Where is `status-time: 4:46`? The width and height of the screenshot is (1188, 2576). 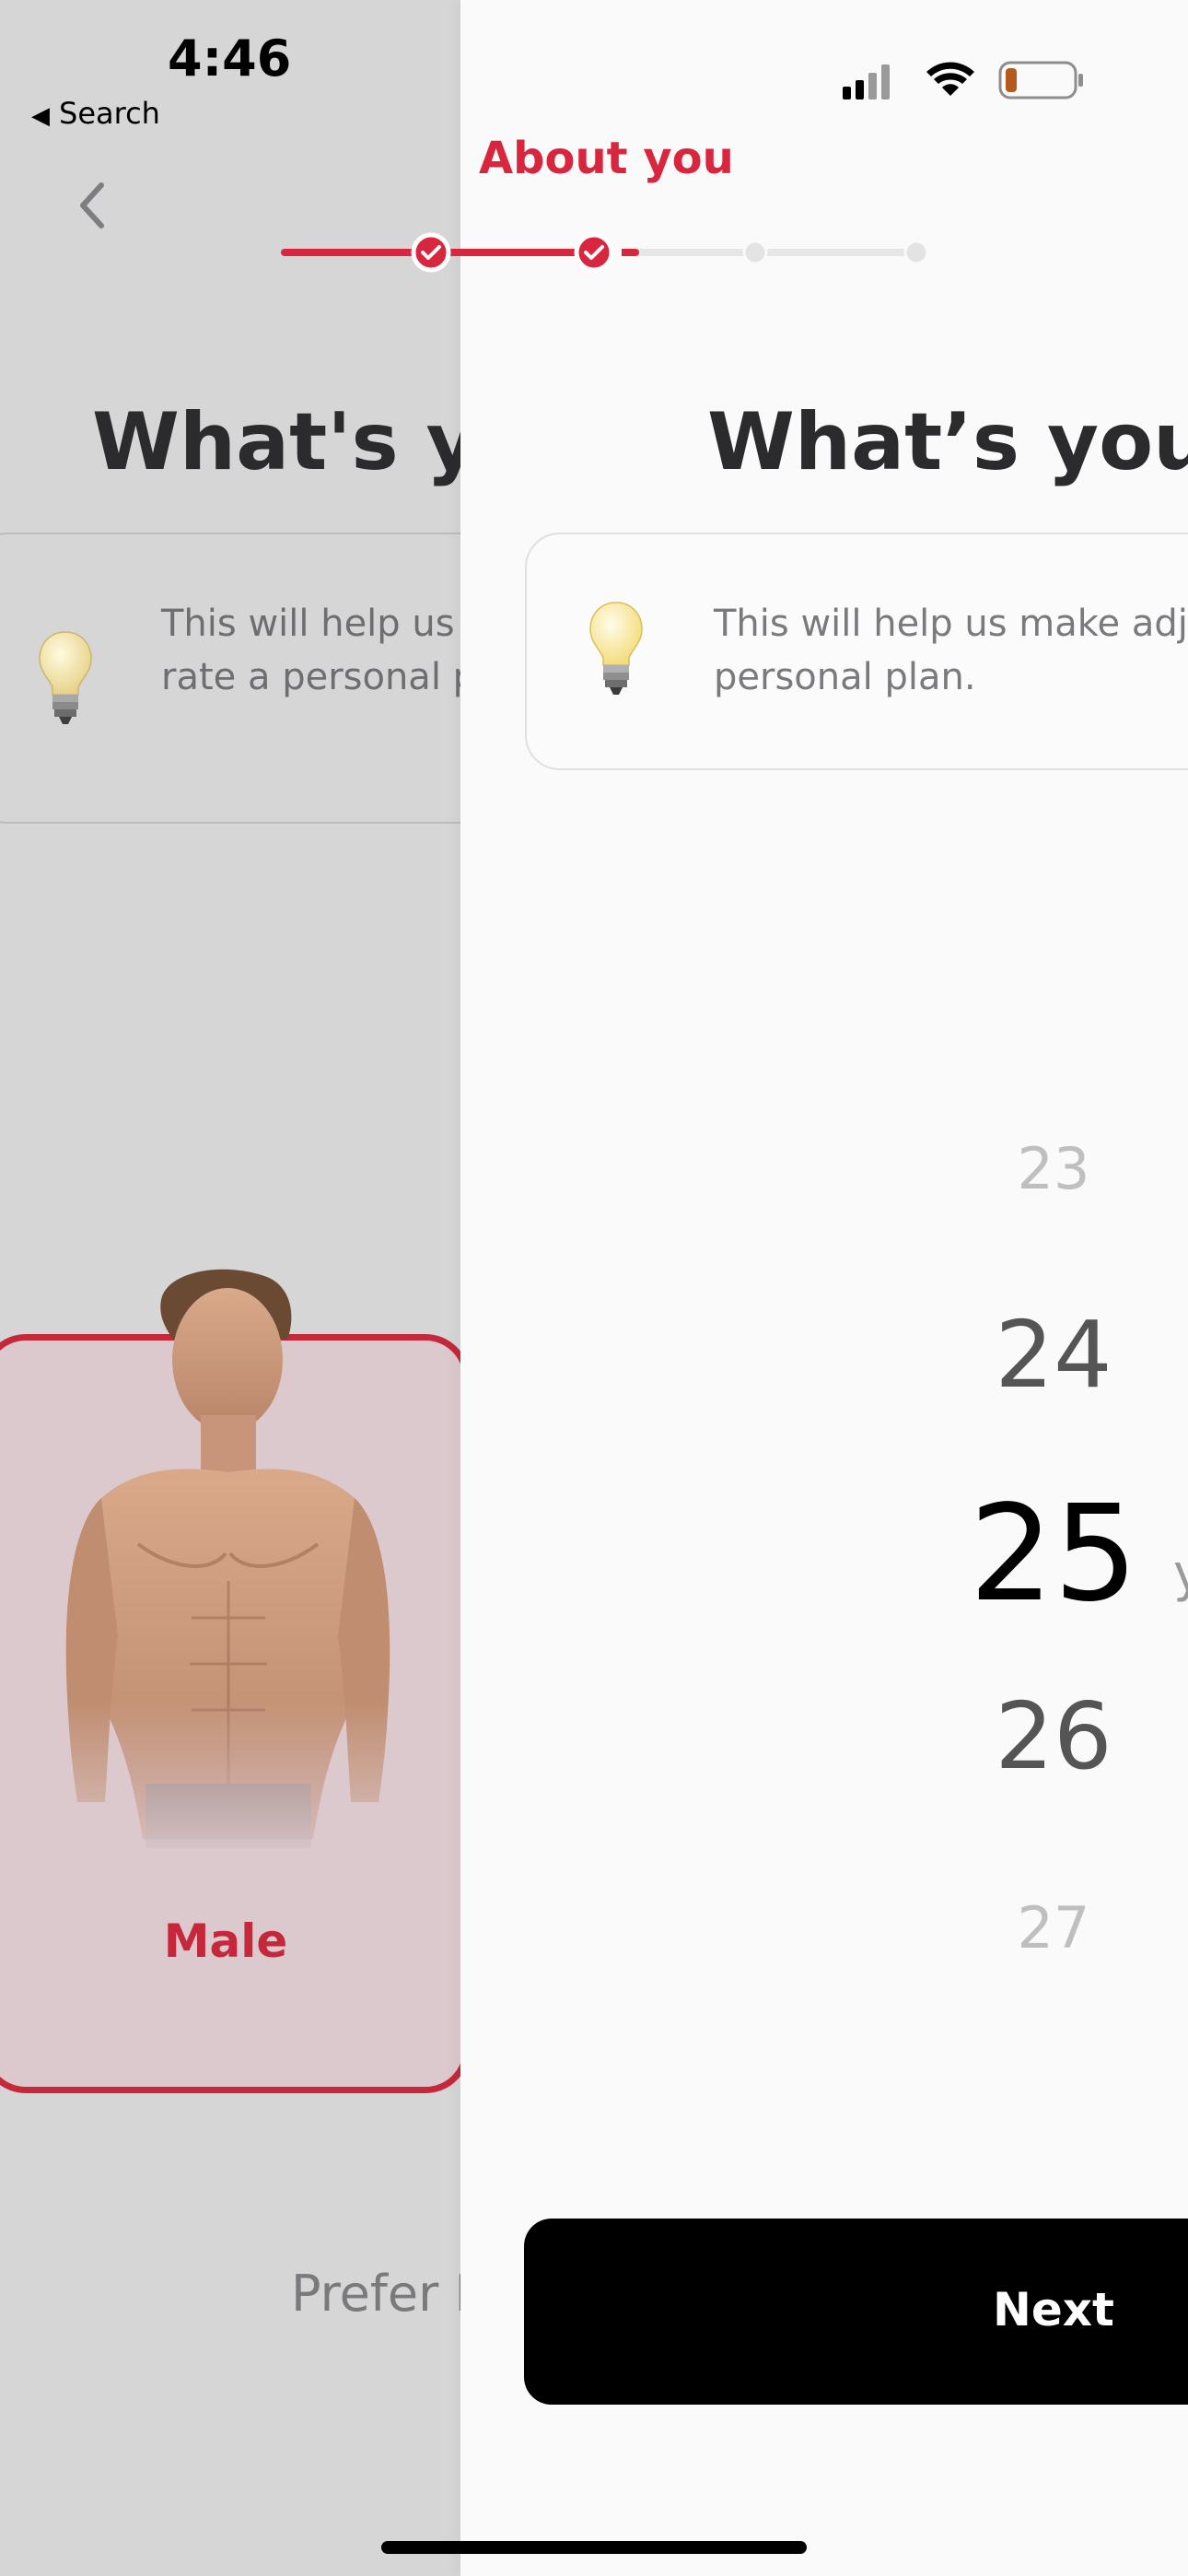 status-time: 4:46 is located at coordinates (230, 58).